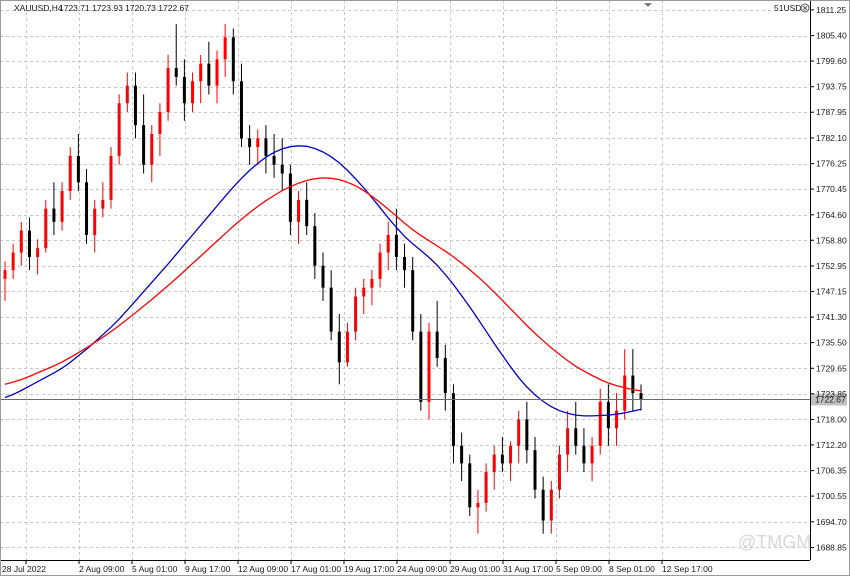 The width and height of the screenshot is (850, 576). What do you see at coordinates (831, 496) in the screenshot?
I see `ytick-label-19: 1700.55` at bounding box center [831, 496].